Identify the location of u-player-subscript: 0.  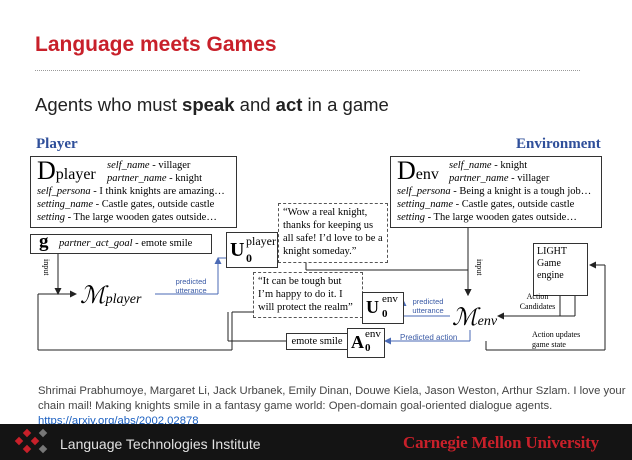
(249, 258).